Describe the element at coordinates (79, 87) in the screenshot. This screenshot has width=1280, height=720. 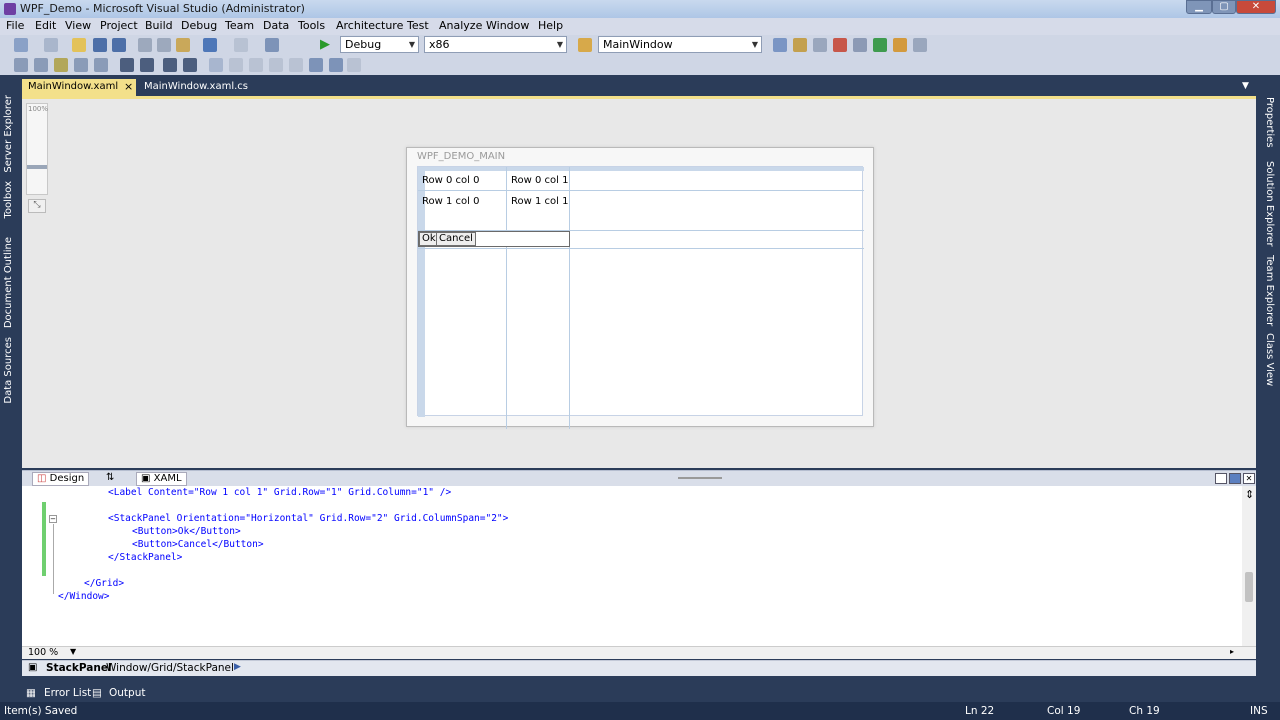
I see `tab-mainwindow-xaml: MainWindow.xaml ×` at that location.